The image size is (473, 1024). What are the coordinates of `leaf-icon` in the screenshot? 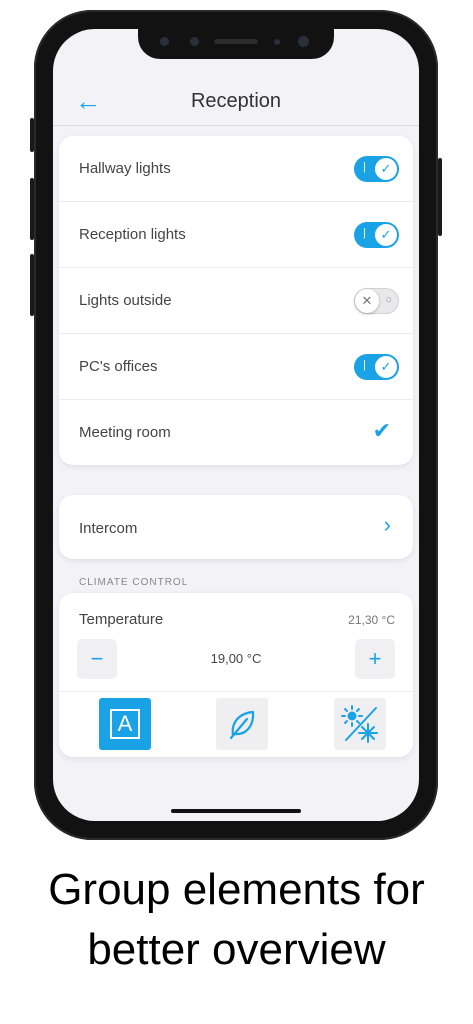 It's located at (242, 725).